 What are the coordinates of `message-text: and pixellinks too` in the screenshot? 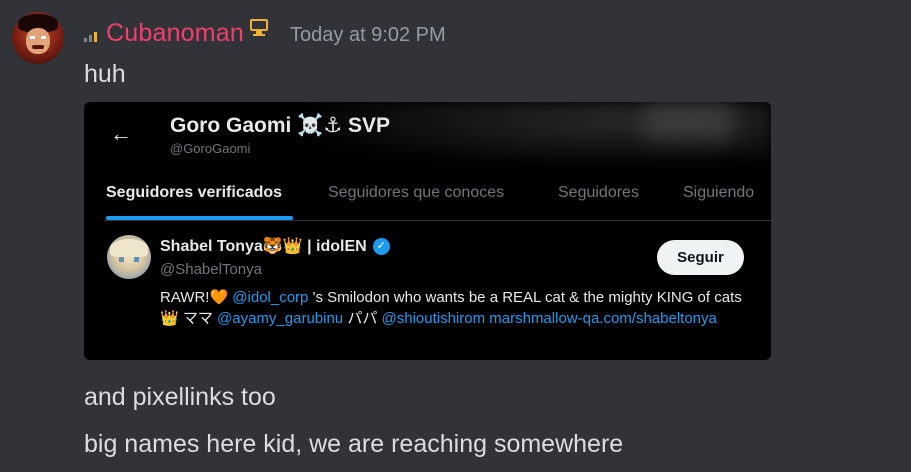 It's located at (180, 397).